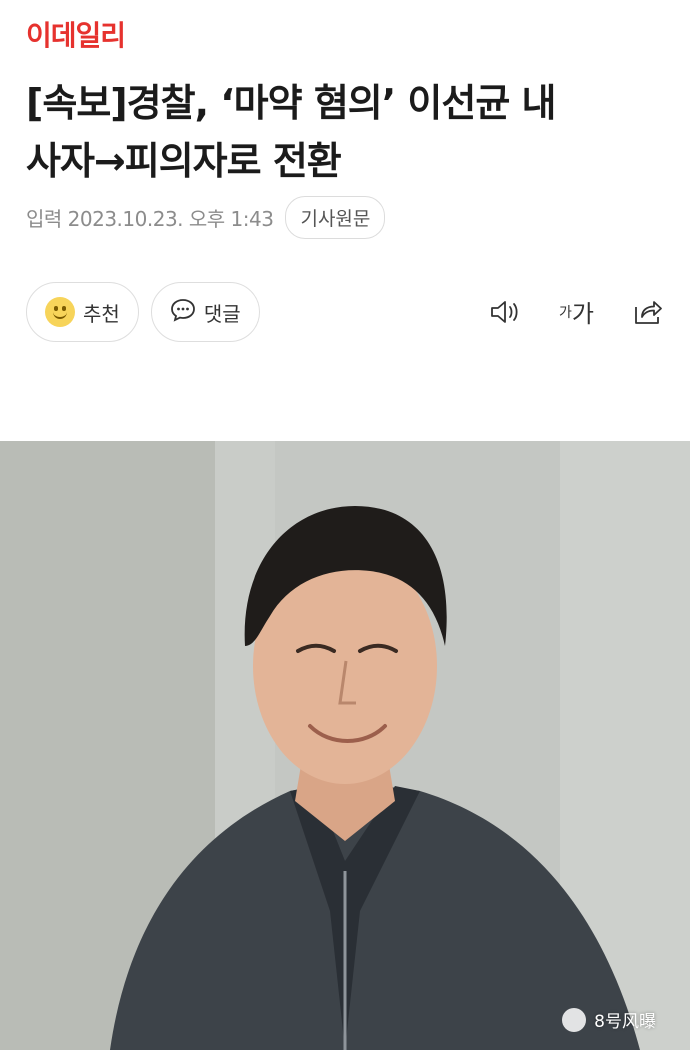 The image size is (690, 1050). Describe the element at coordinates (76, 34) in the screenshot. I see `brand-logo: 이데일리` at that location.